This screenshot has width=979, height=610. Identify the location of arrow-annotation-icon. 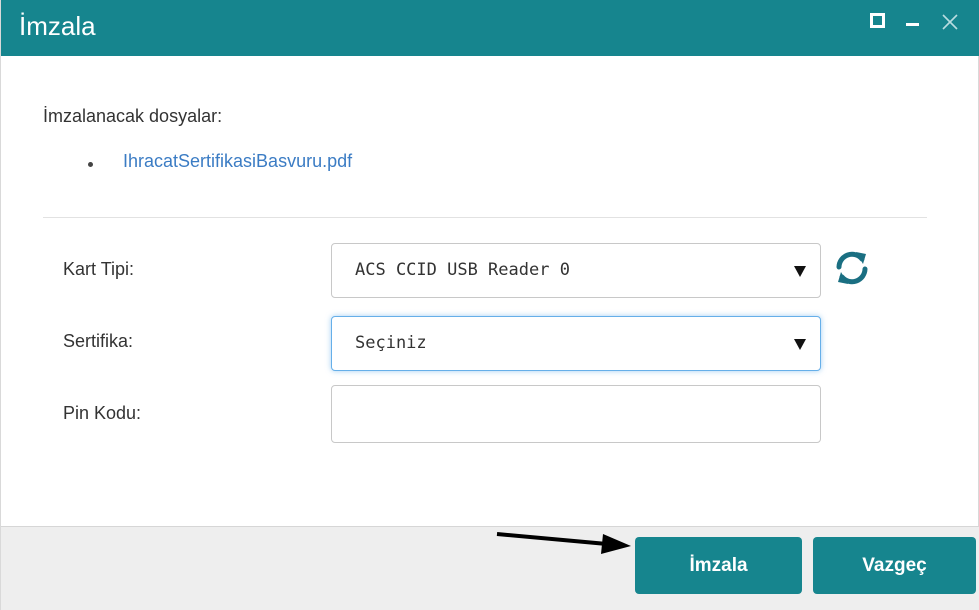
(563, 543).